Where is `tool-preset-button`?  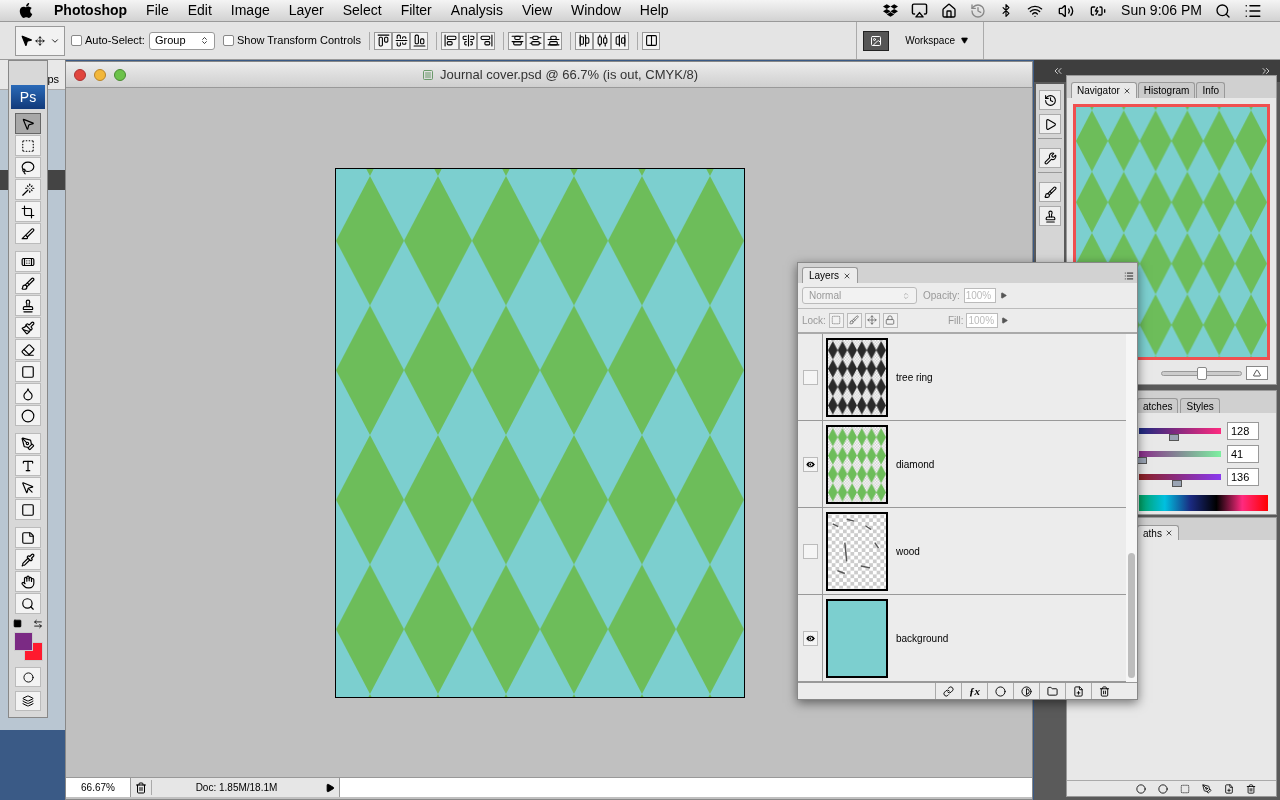
tool-preset-button is located at coordinates (40, 40).